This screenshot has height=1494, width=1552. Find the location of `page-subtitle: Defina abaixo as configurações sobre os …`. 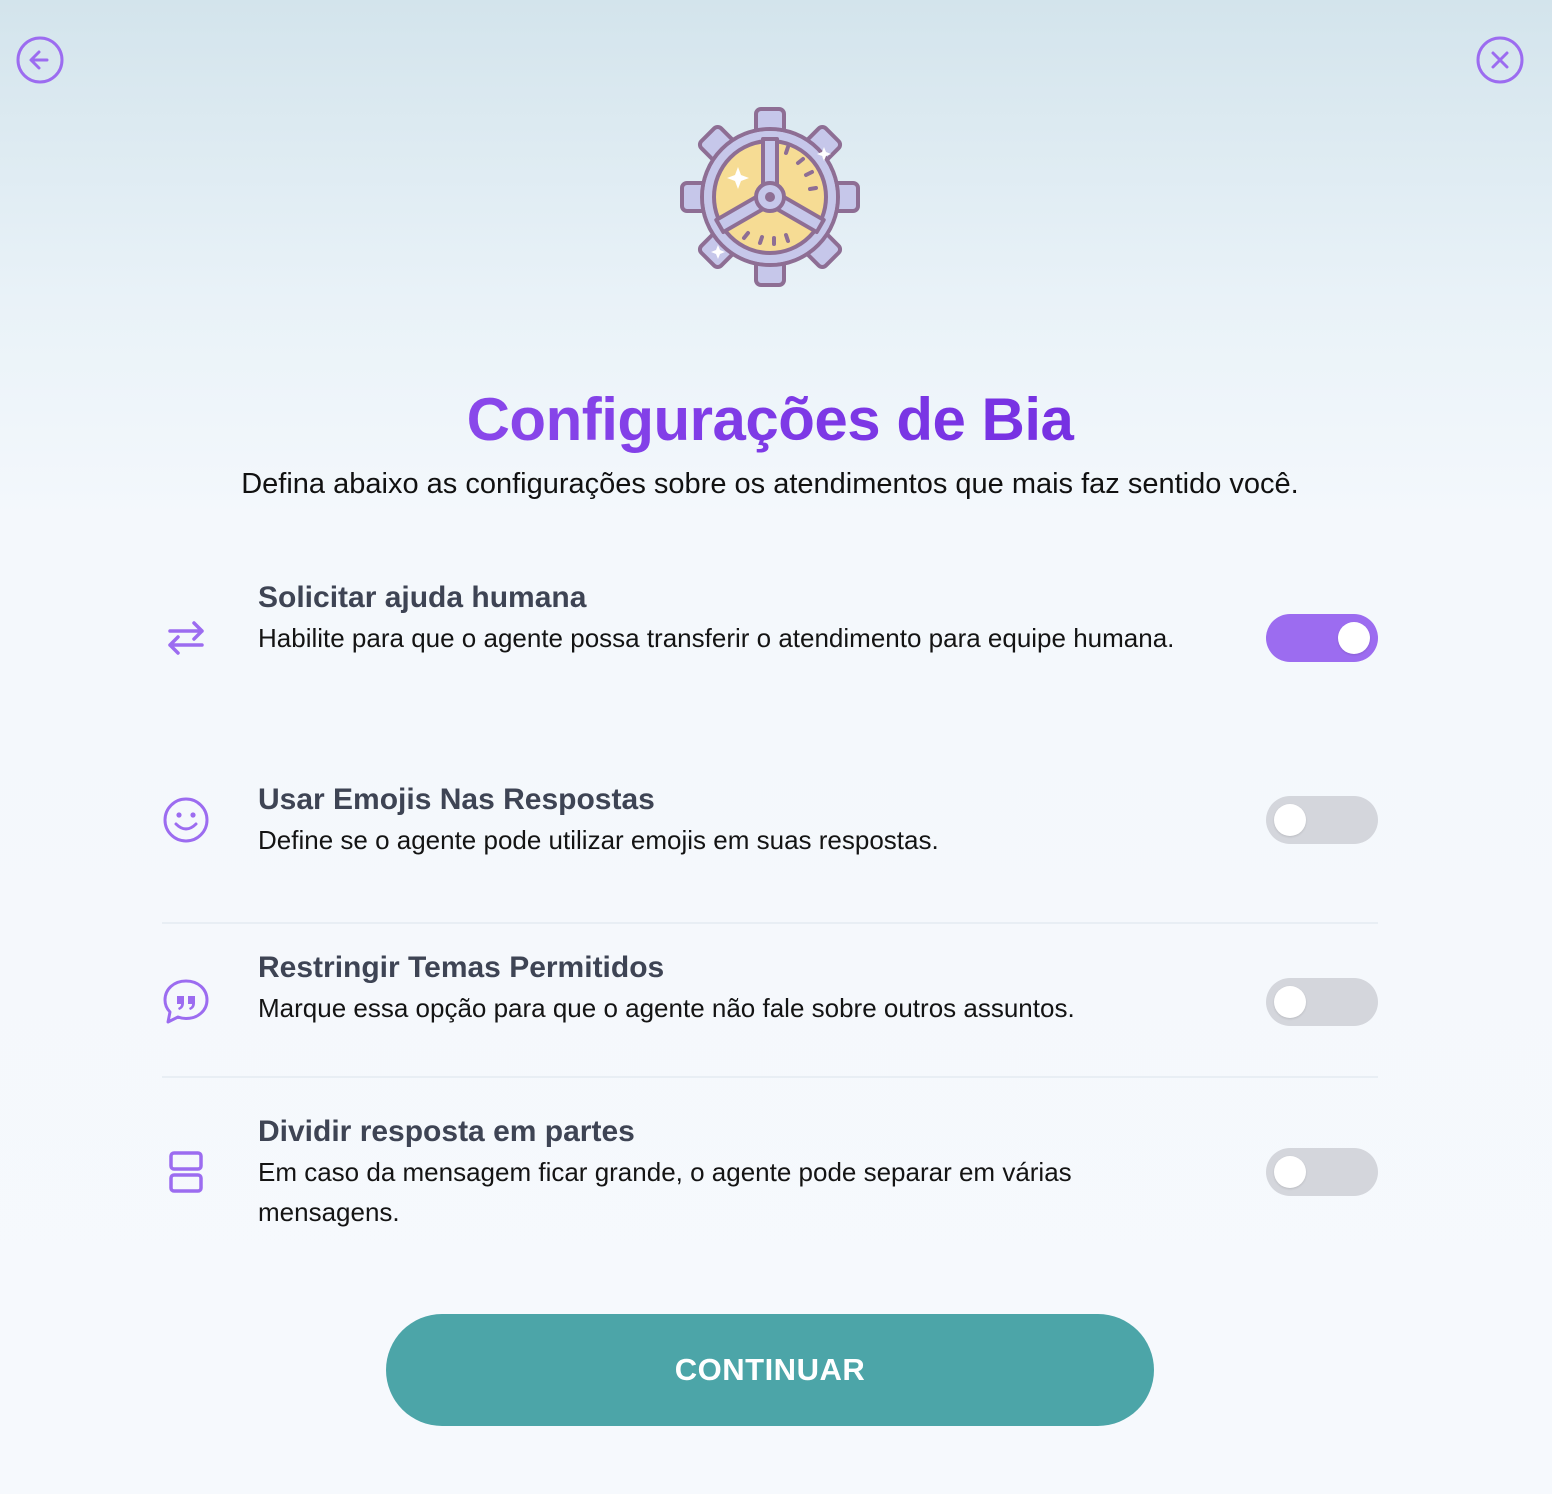

page-subtitle: Defina abaixo as configurações sobre os … is located at coordinates (770, 484).